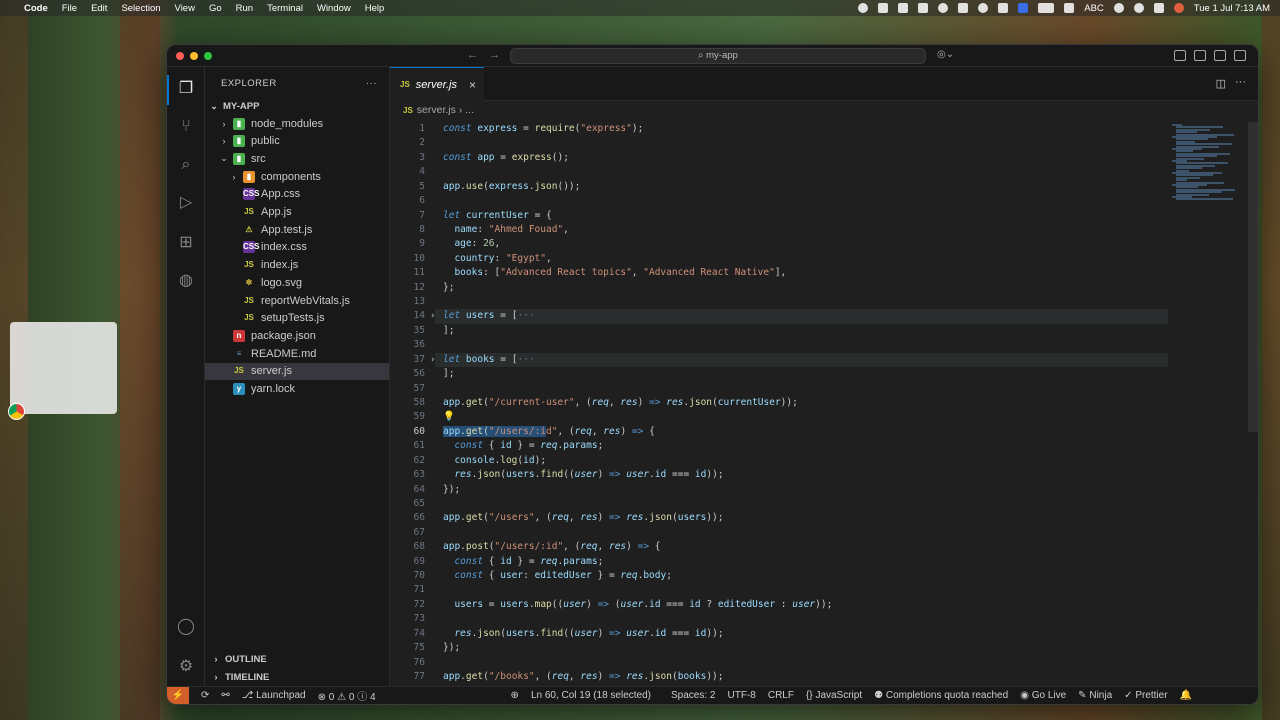  I want to click on code-line: 13, so click(779, 302).